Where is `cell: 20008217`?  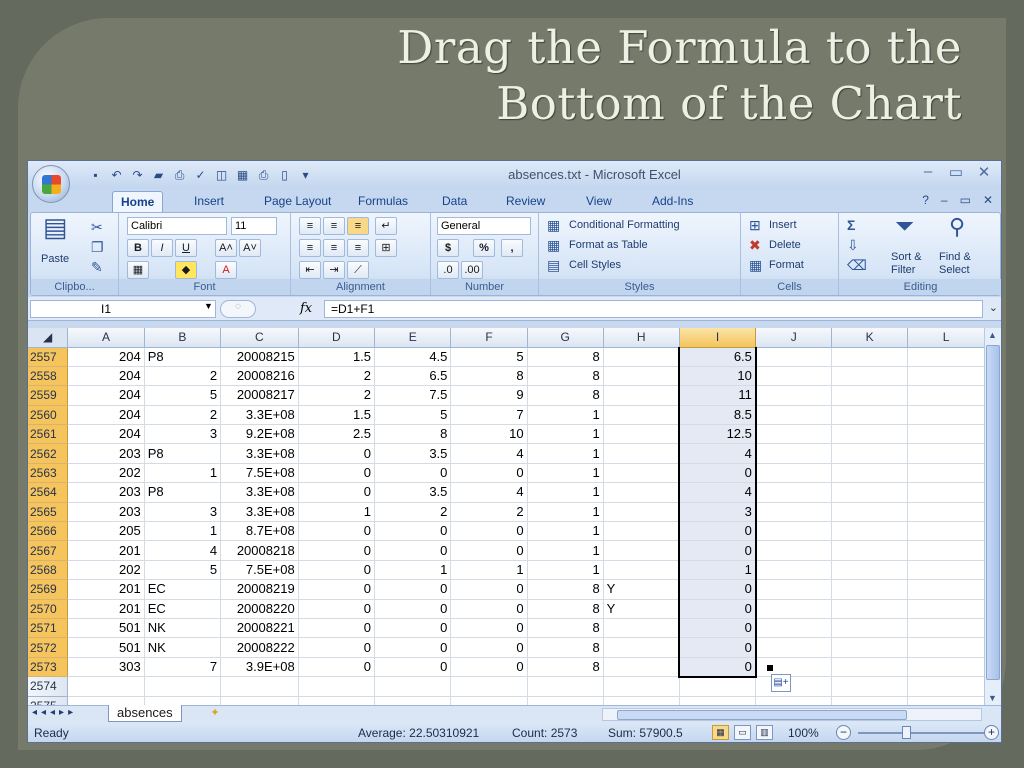 cell: 20008217 is located at coordinates (259, 395).